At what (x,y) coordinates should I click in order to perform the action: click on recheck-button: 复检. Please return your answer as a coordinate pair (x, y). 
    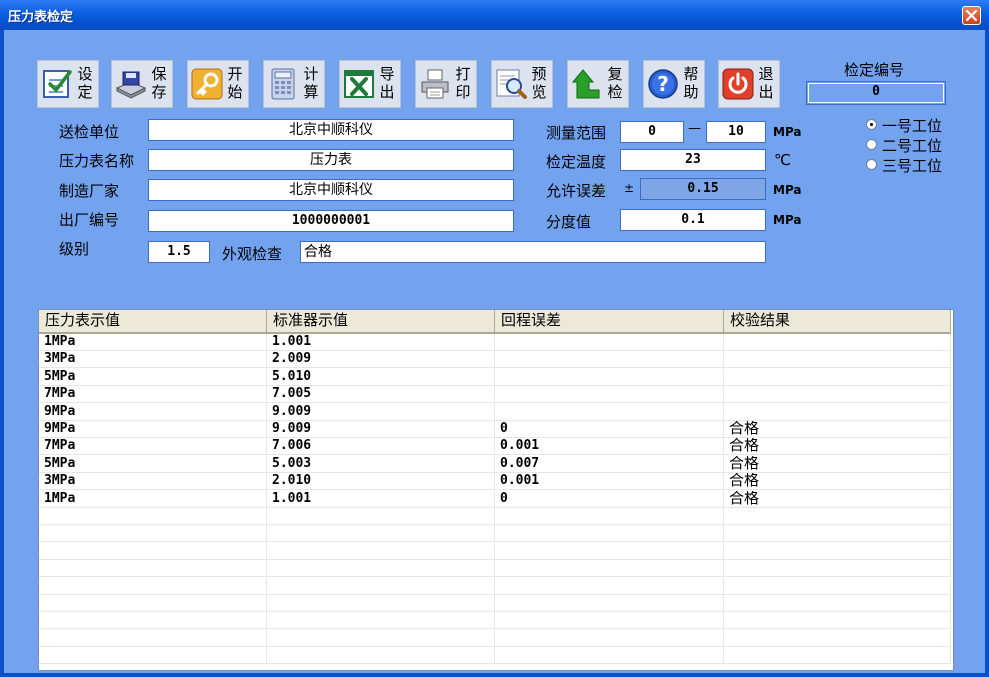
    Looking at the image, I should click on (598, 84).